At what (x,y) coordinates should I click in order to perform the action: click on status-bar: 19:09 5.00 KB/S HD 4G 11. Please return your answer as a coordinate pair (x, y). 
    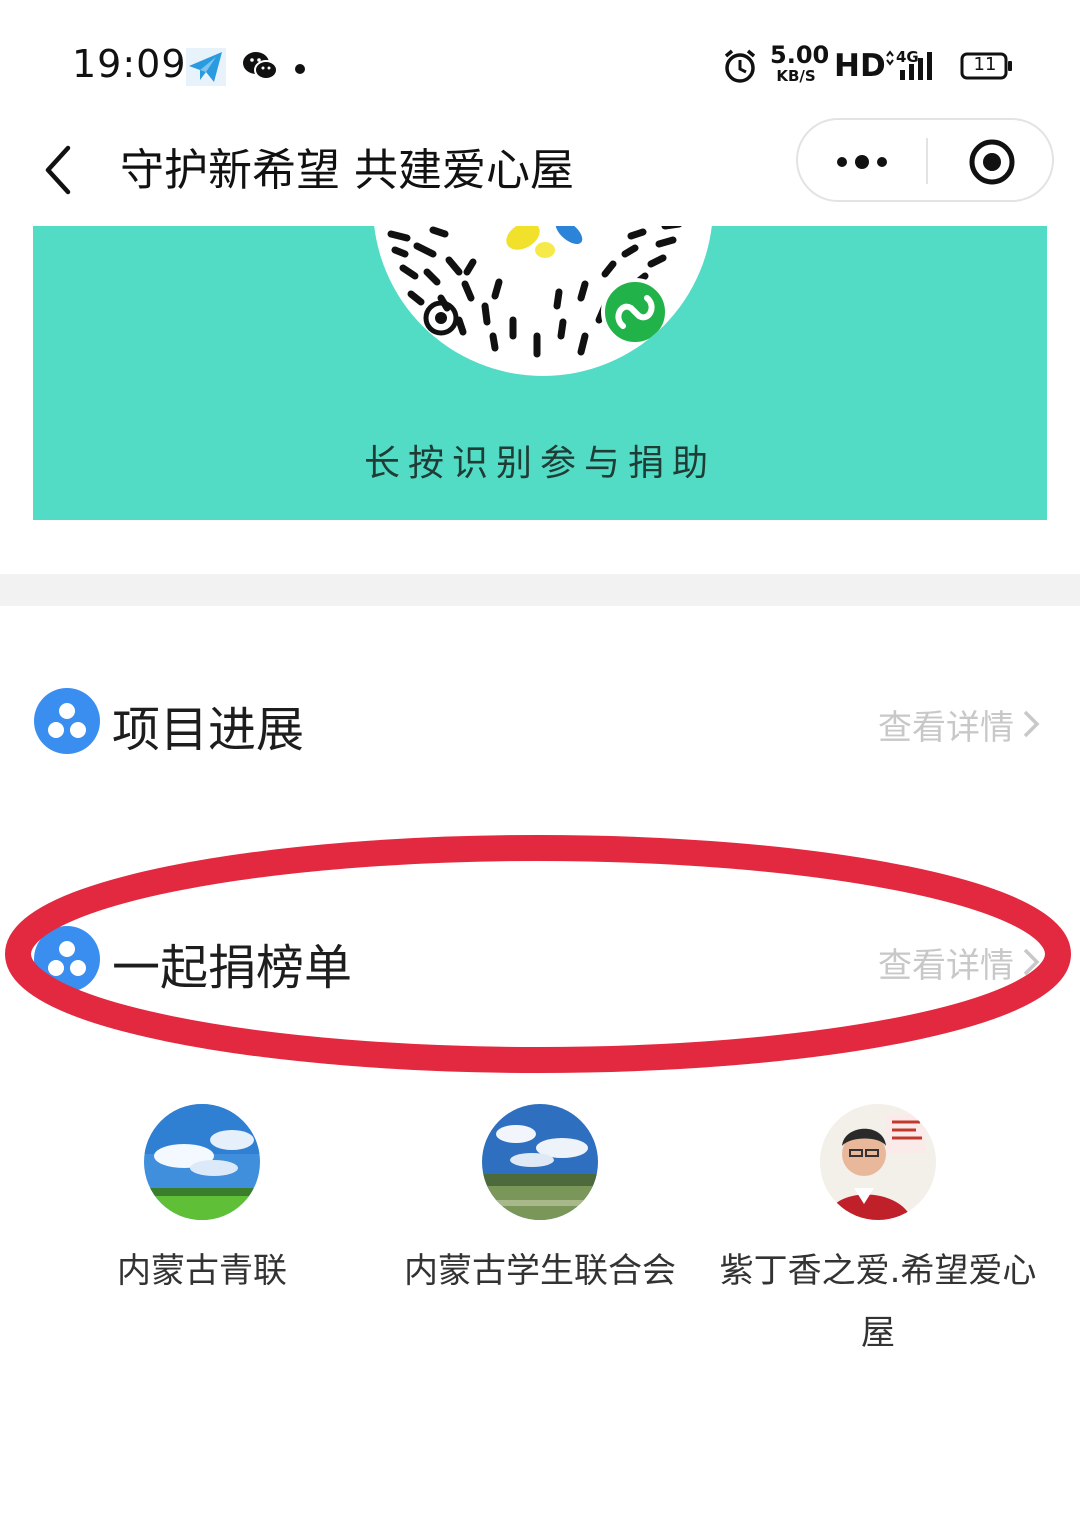
    Looking at the image, I should click on (540, 60).